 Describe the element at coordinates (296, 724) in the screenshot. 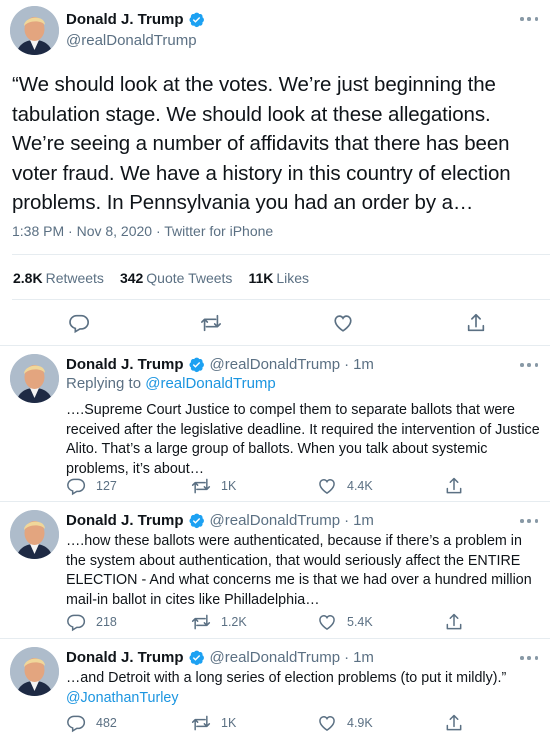

I see `action-bar: 482 1K 4.9K` at that location.